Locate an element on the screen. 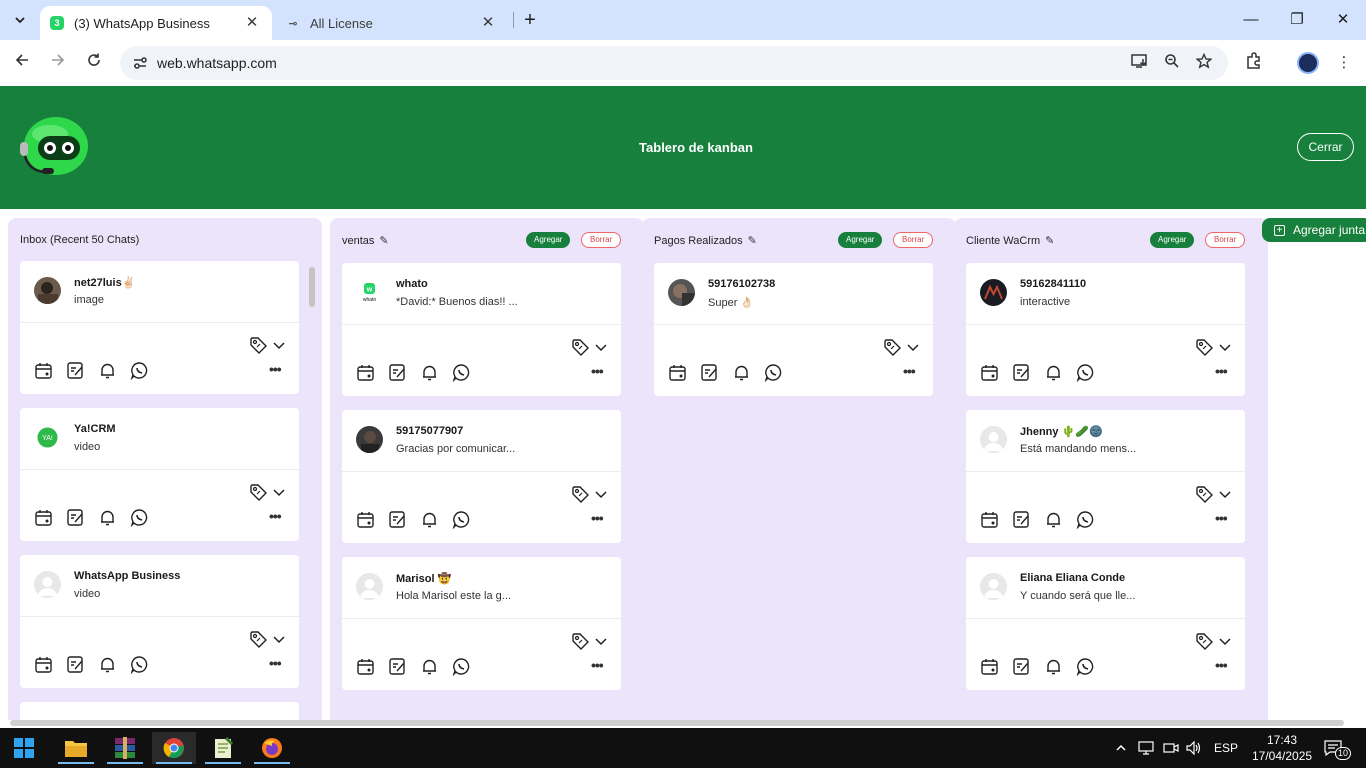 This screenshot has height=768, width=1366. reload-button is located at coordinates (94, 63).